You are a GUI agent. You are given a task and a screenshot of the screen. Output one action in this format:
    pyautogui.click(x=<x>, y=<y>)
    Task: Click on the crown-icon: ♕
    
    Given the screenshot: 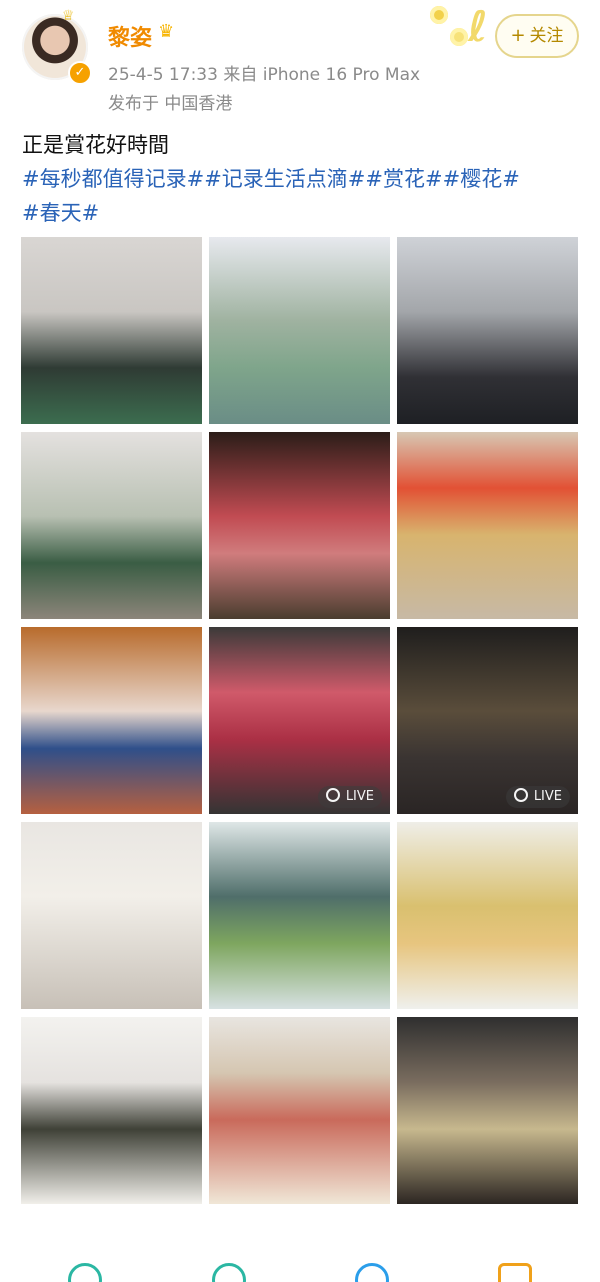 What is the action you would take?
    pyautogui.click(x=68, y=16)
    